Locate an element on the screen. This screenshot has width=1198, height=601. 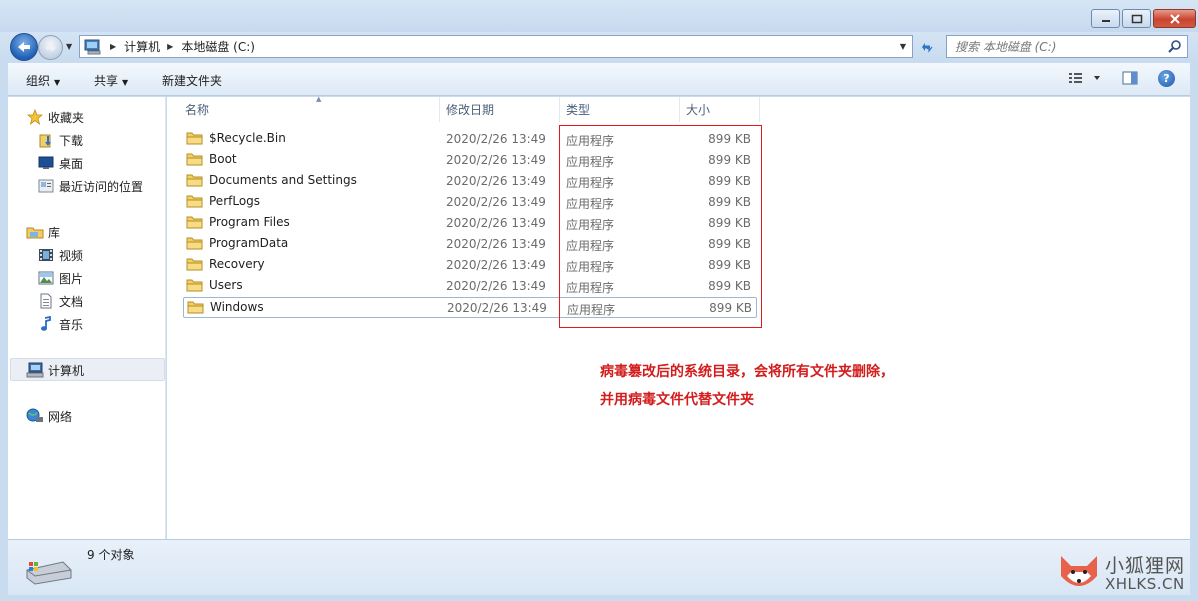
sidebar-item-computer: 计算机 is located at coordinates (55, 370).